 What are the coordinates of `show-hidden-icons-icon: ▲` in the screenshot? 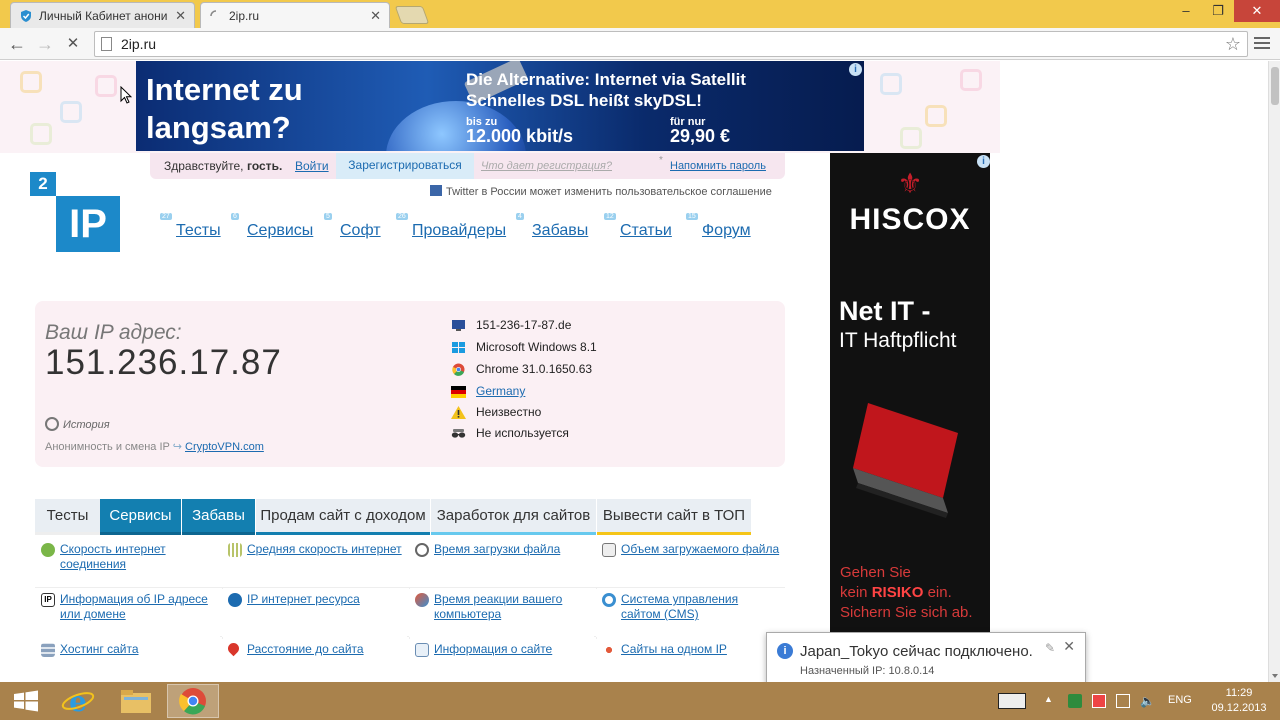 It's located at (1051, 701).